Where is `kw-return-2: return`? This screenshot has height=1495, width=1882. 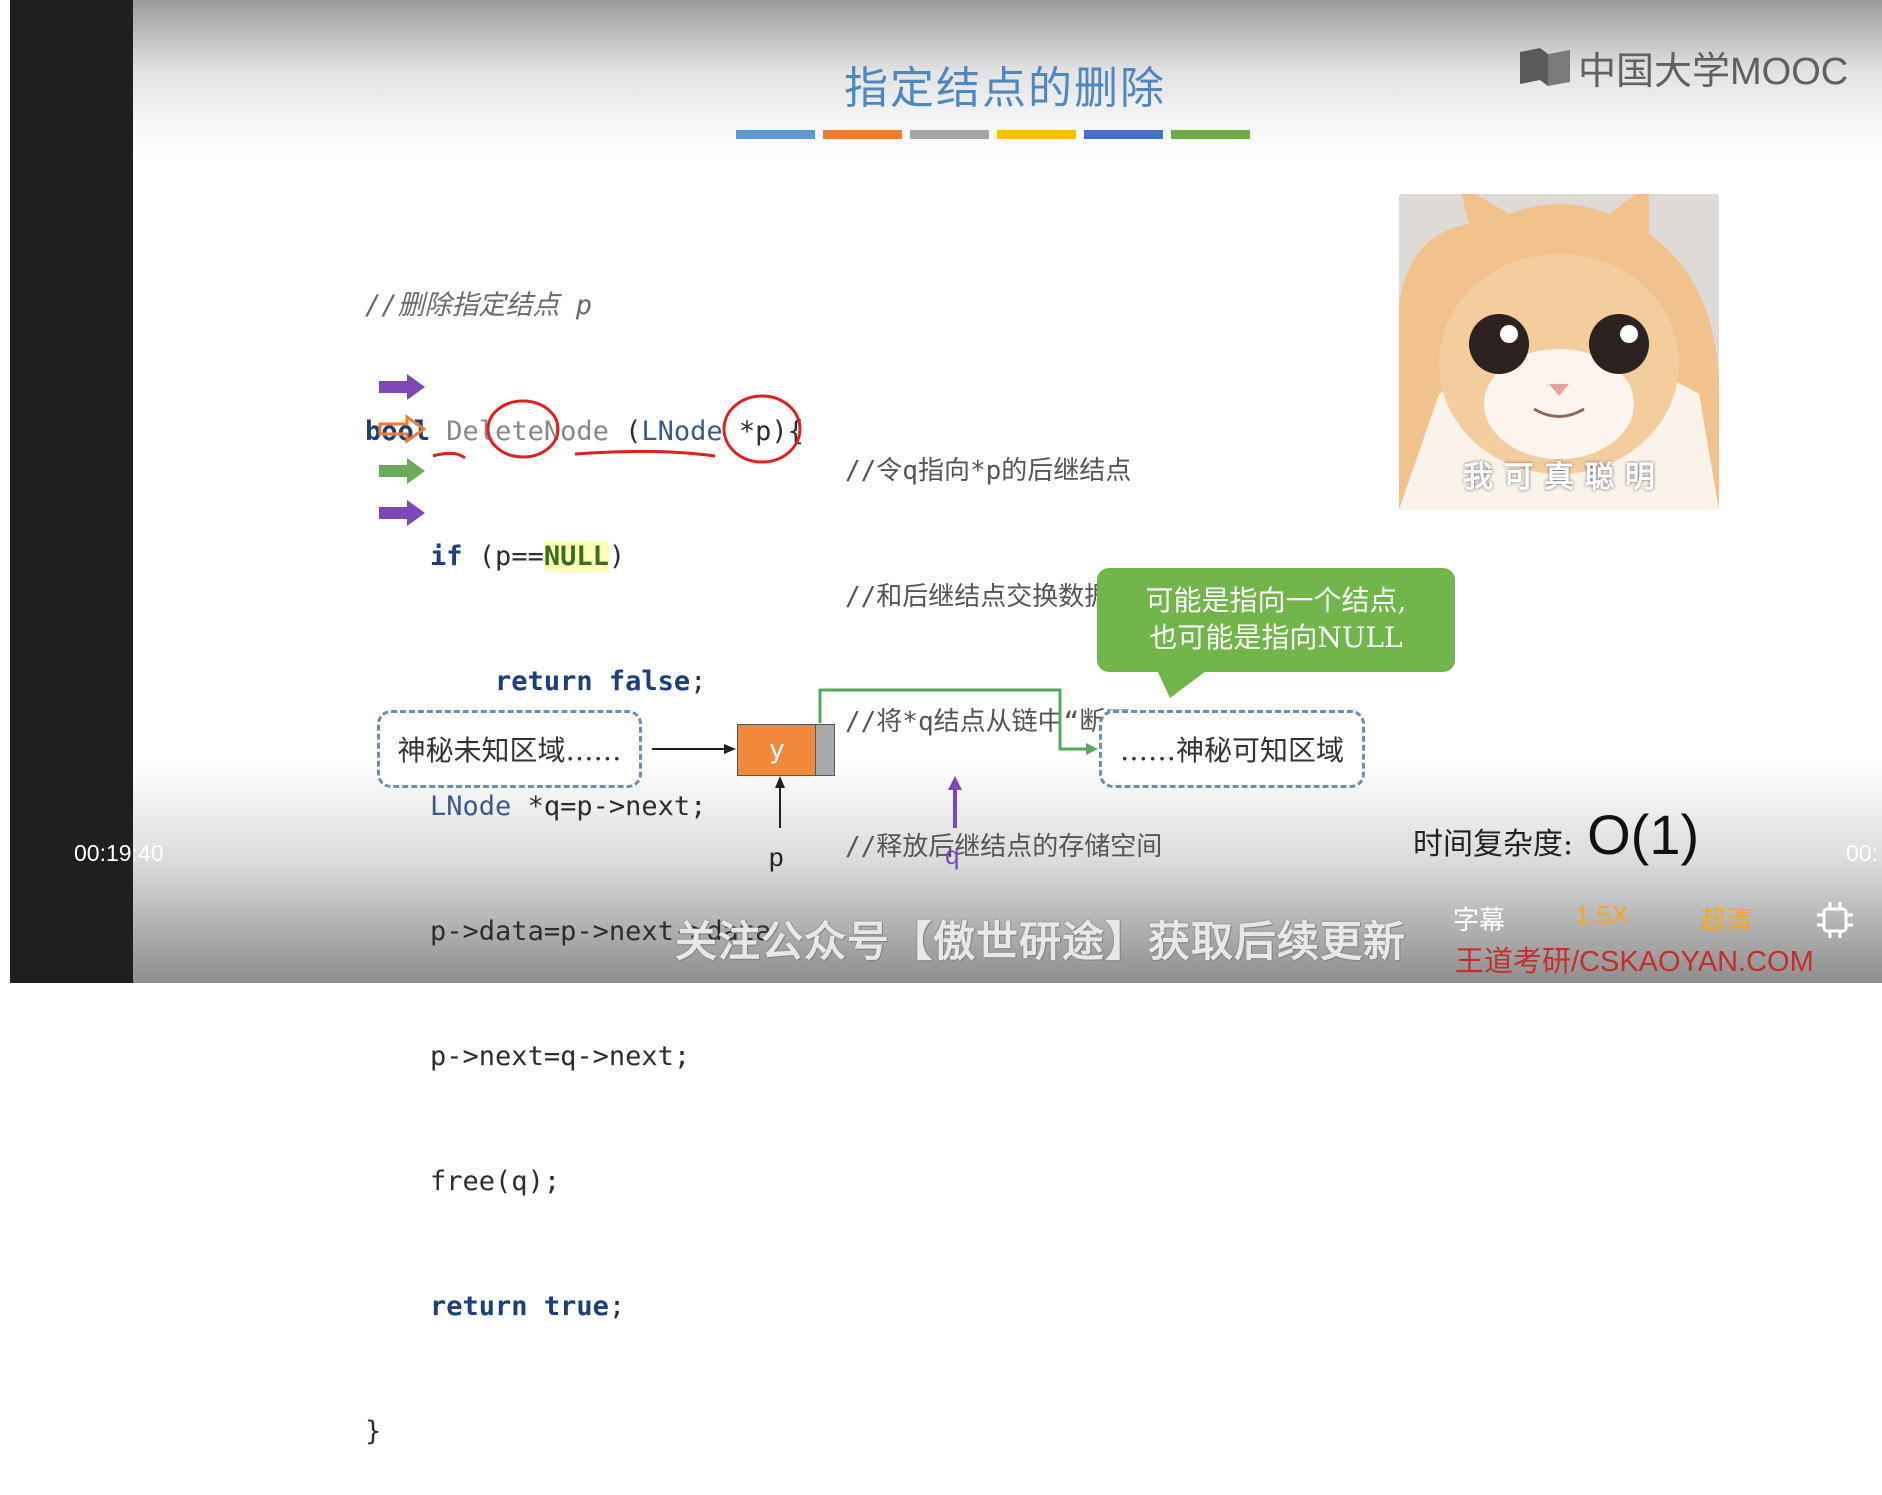 kw-return-2: return is located at coordinates (479, 1307).